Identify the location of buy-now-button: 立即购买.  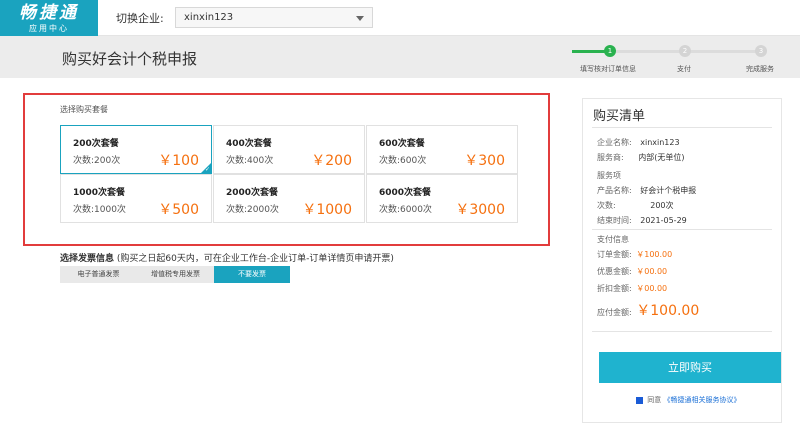
(690, 367).